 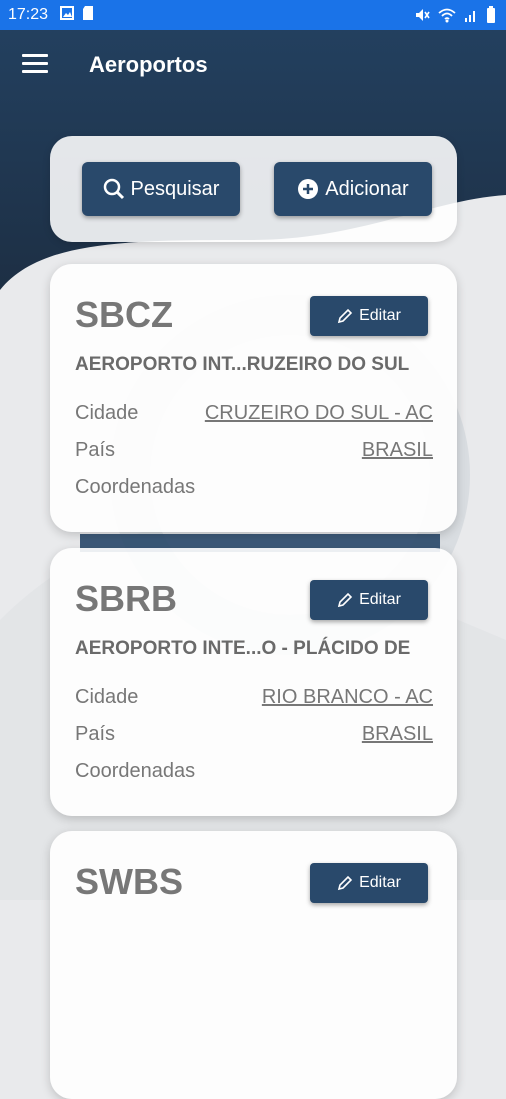 I want to click on city-value: CRUZEIRO DO SUL - AC, so click(x=319, y=413).